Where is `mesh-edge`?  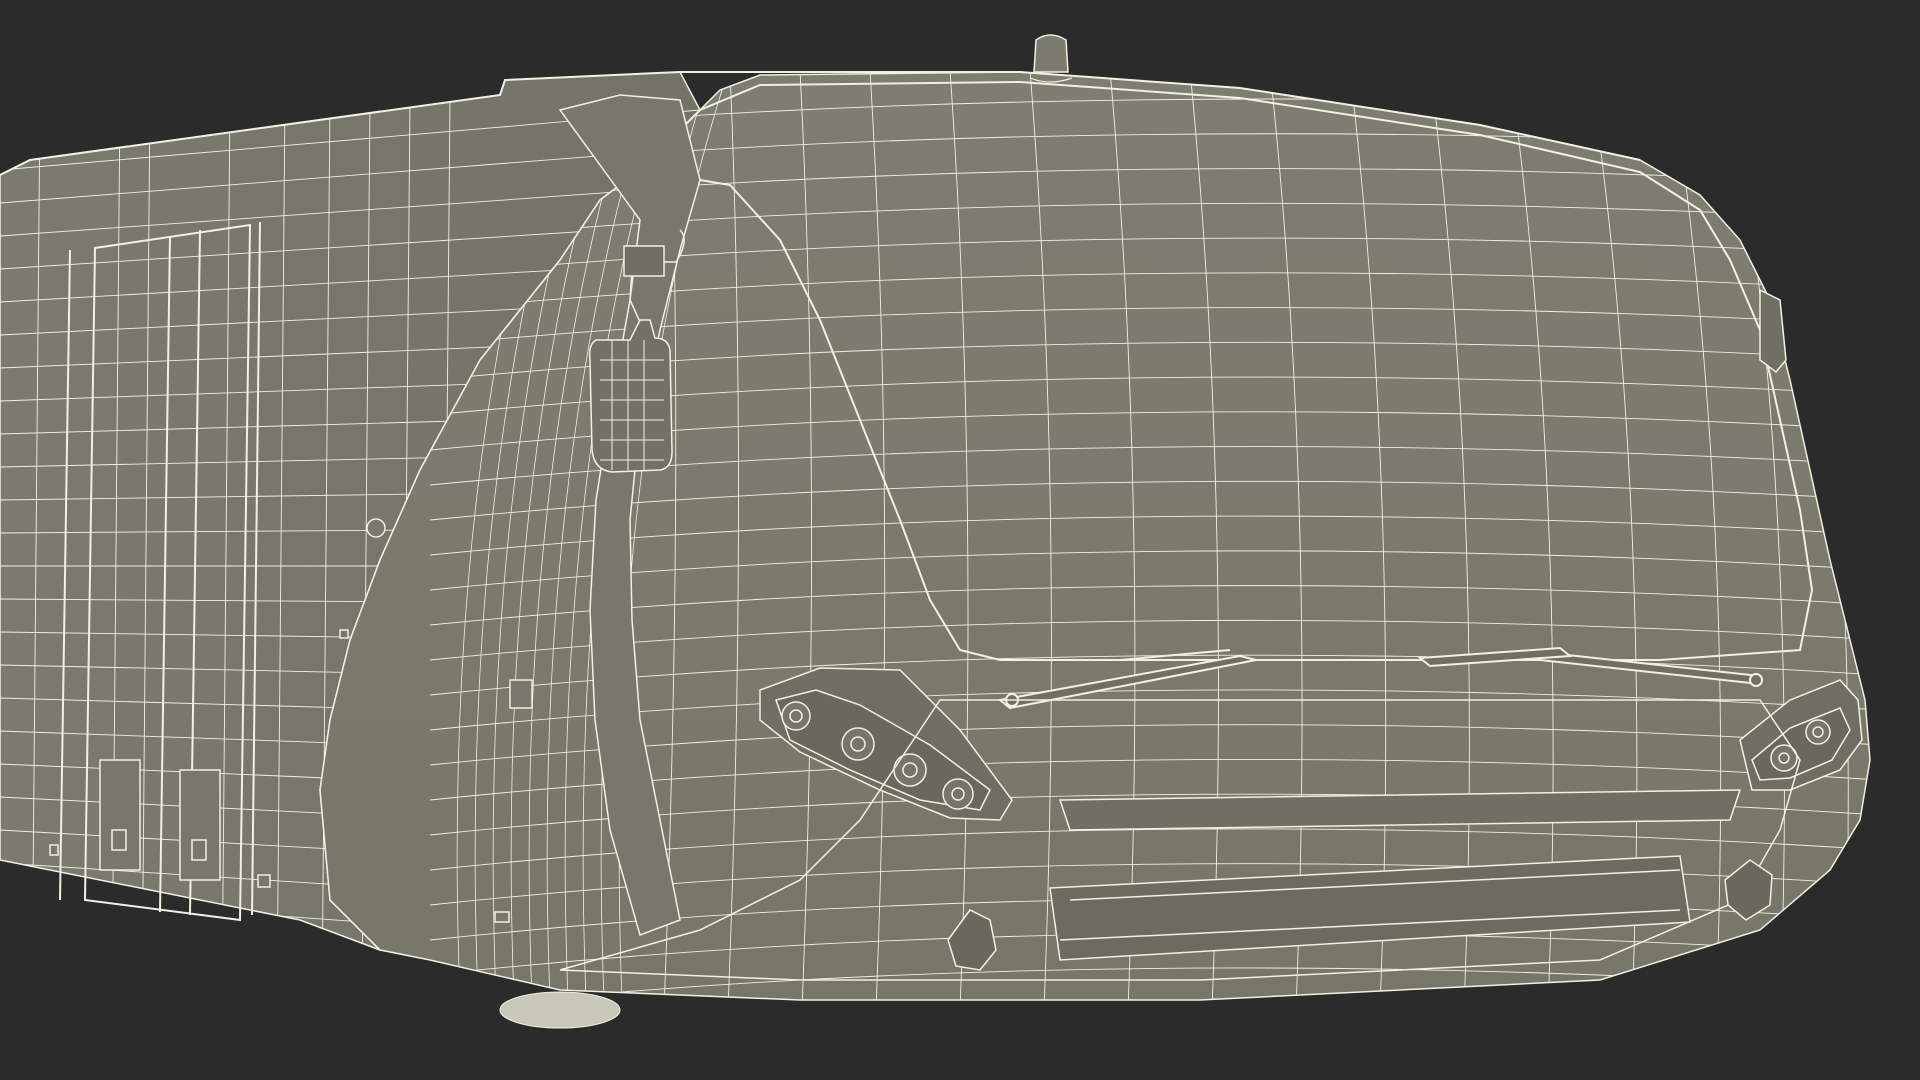
mesh-edge is located at coordinates (1155, 1024).